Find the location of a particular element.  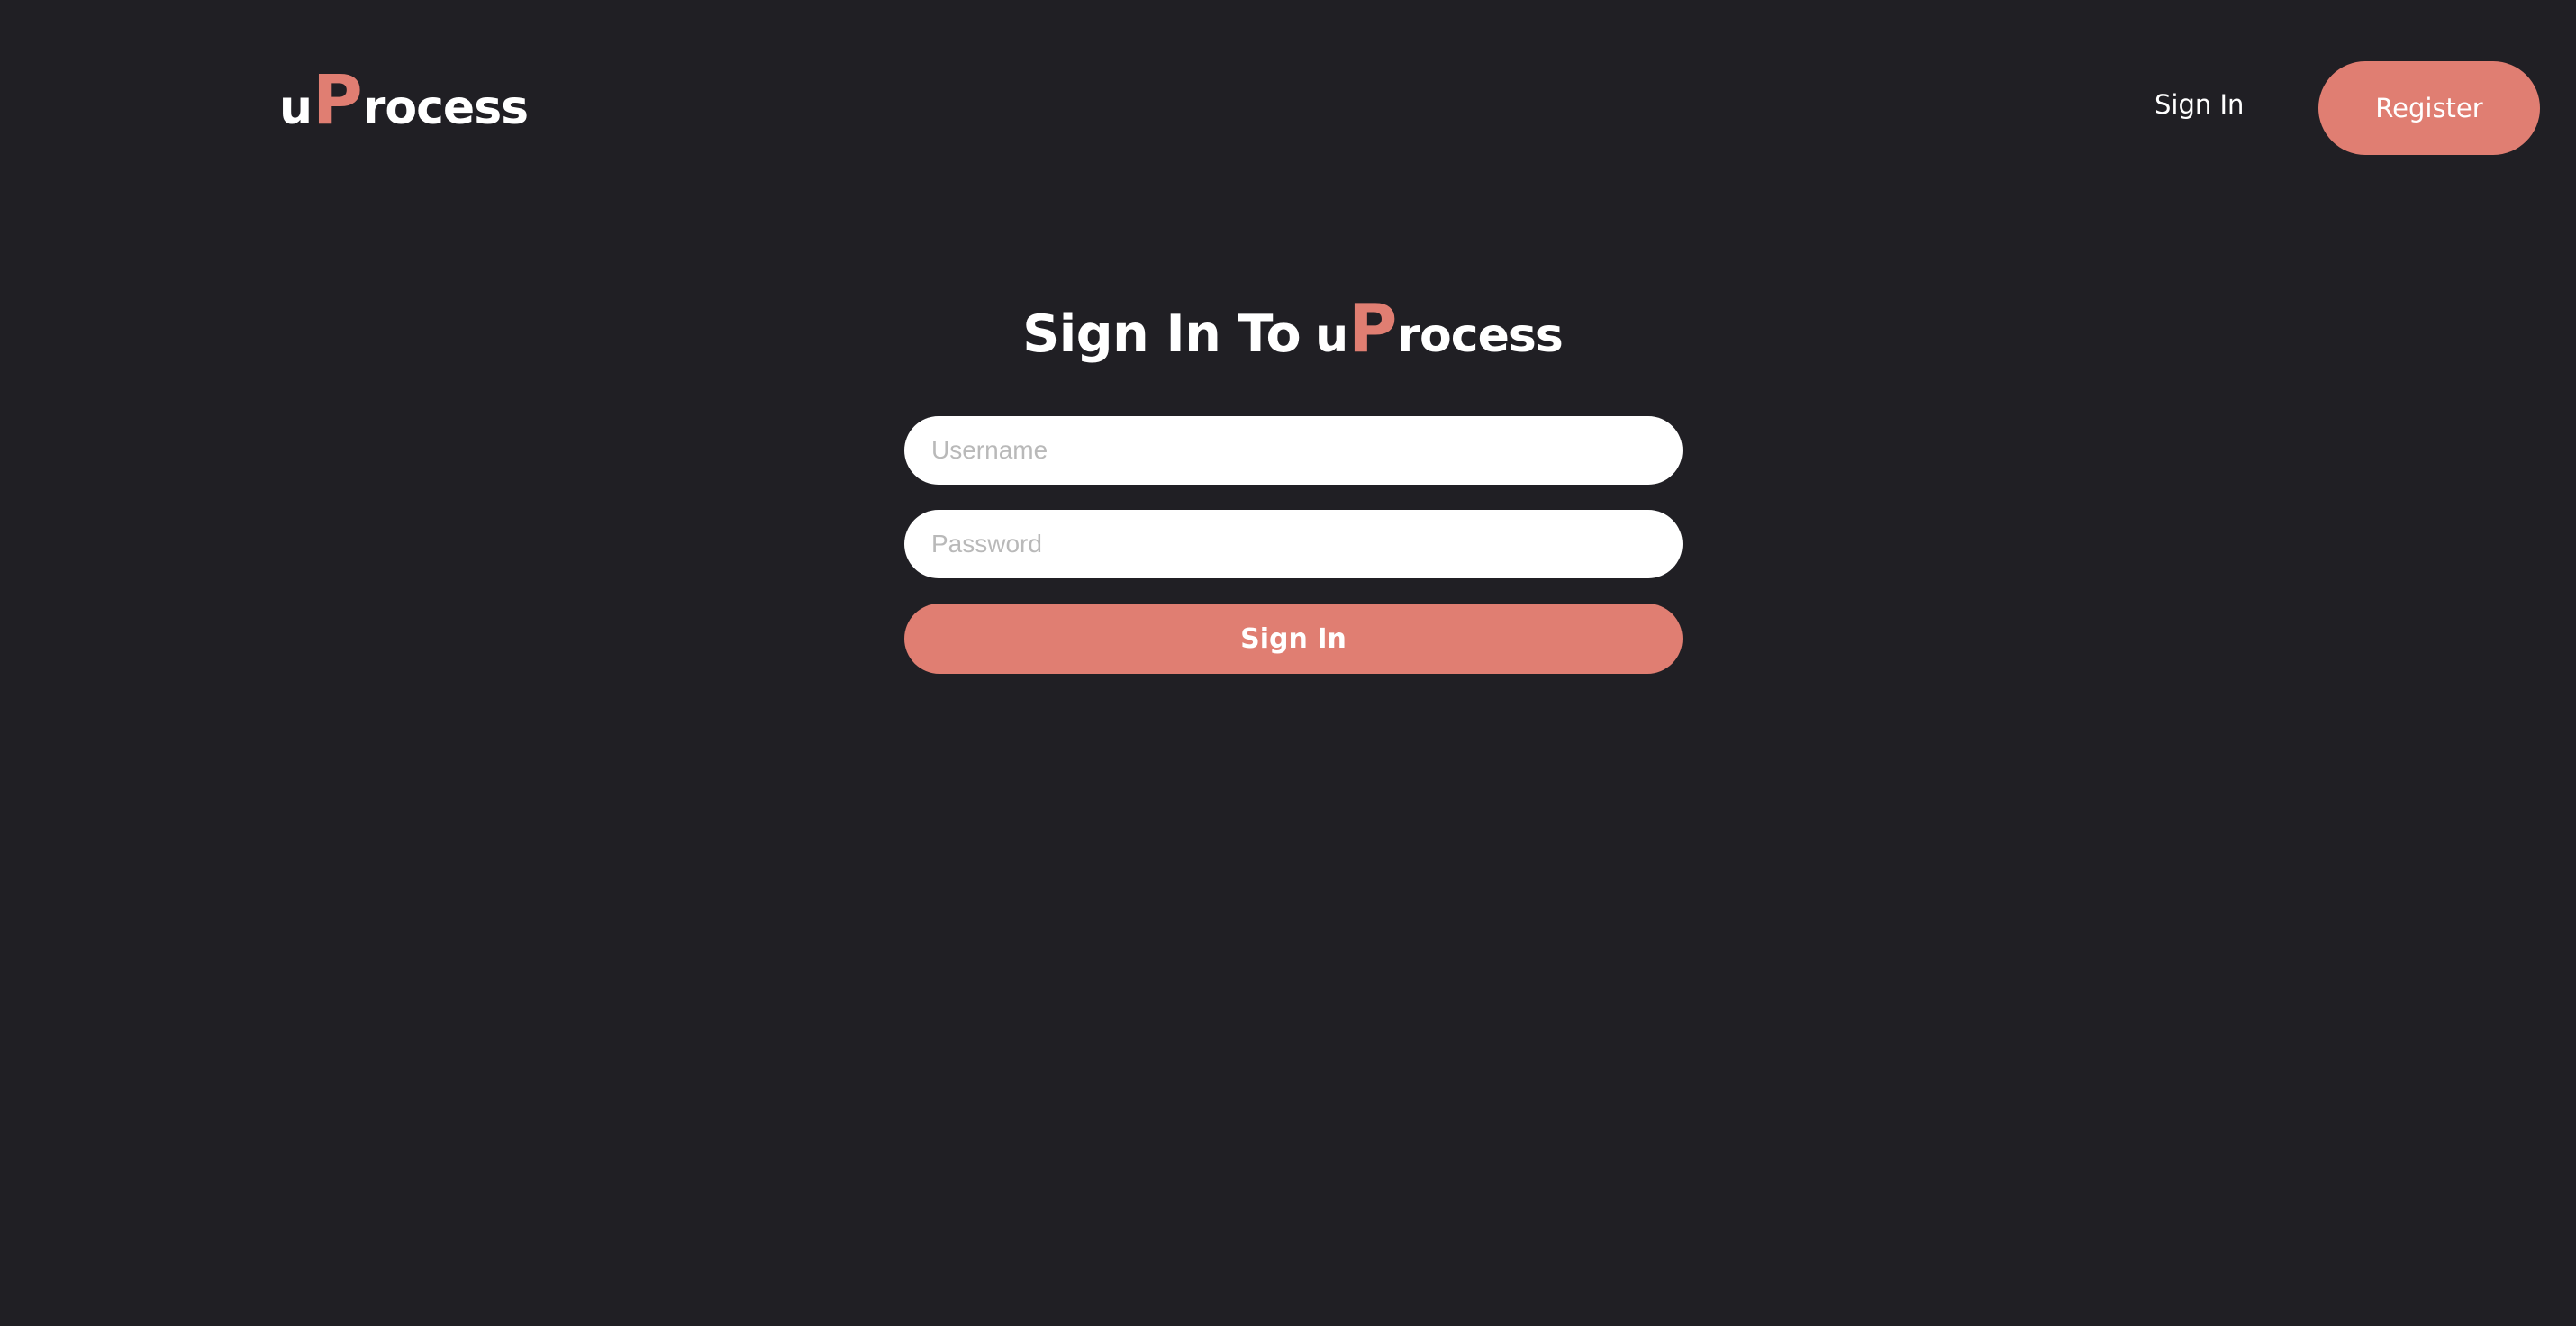

title-brand-suffix: rocess is located at coordinates (1480, 336).